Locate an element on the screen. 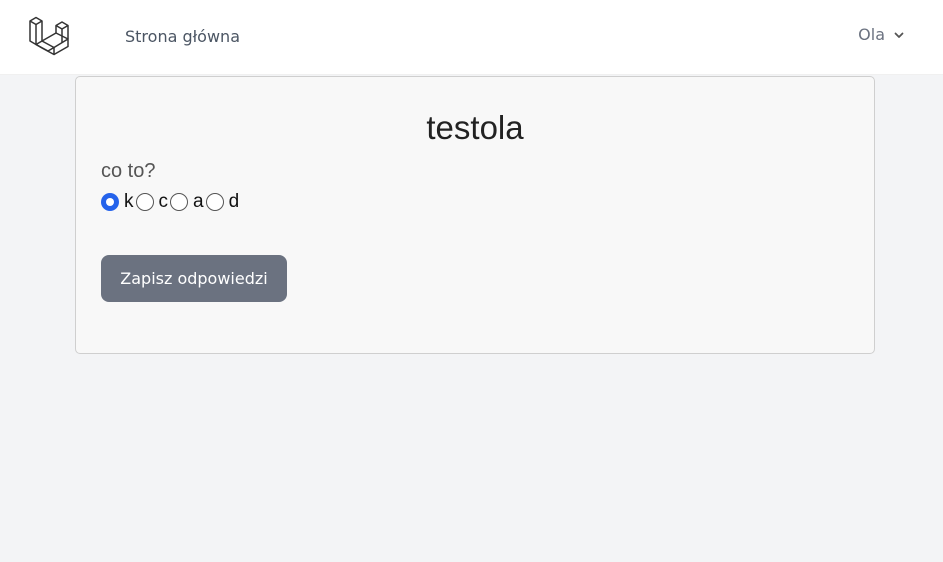 Image resolution: width=943 pixels, height=562 pixels. save-answers-button: Zapisz odpowiedzi is located at coordinates (194, 278).